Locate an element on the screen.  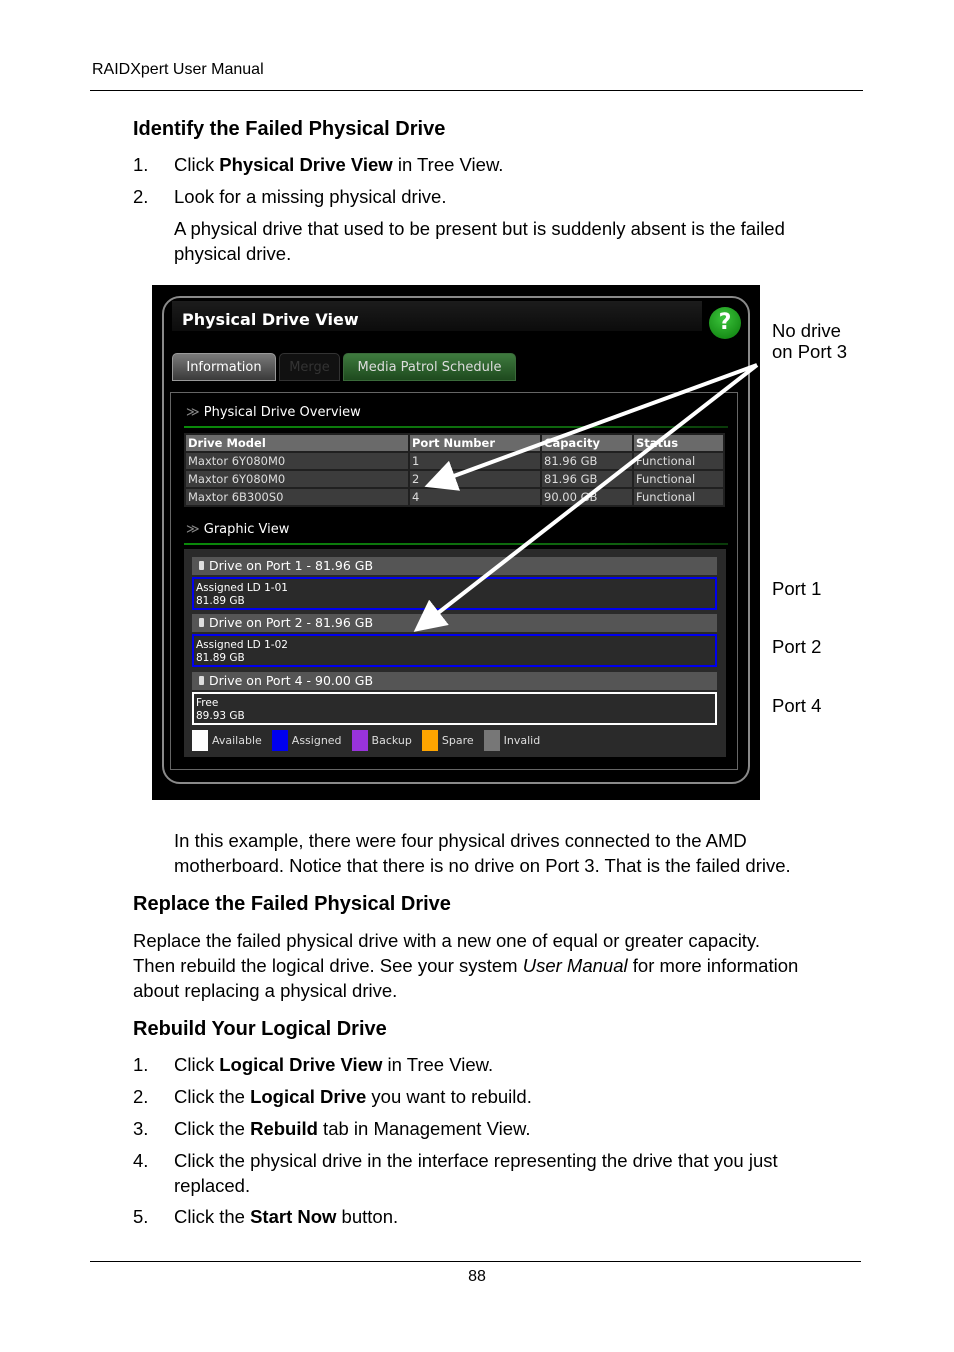
footer-rule is located at coordinates (475, 1261).